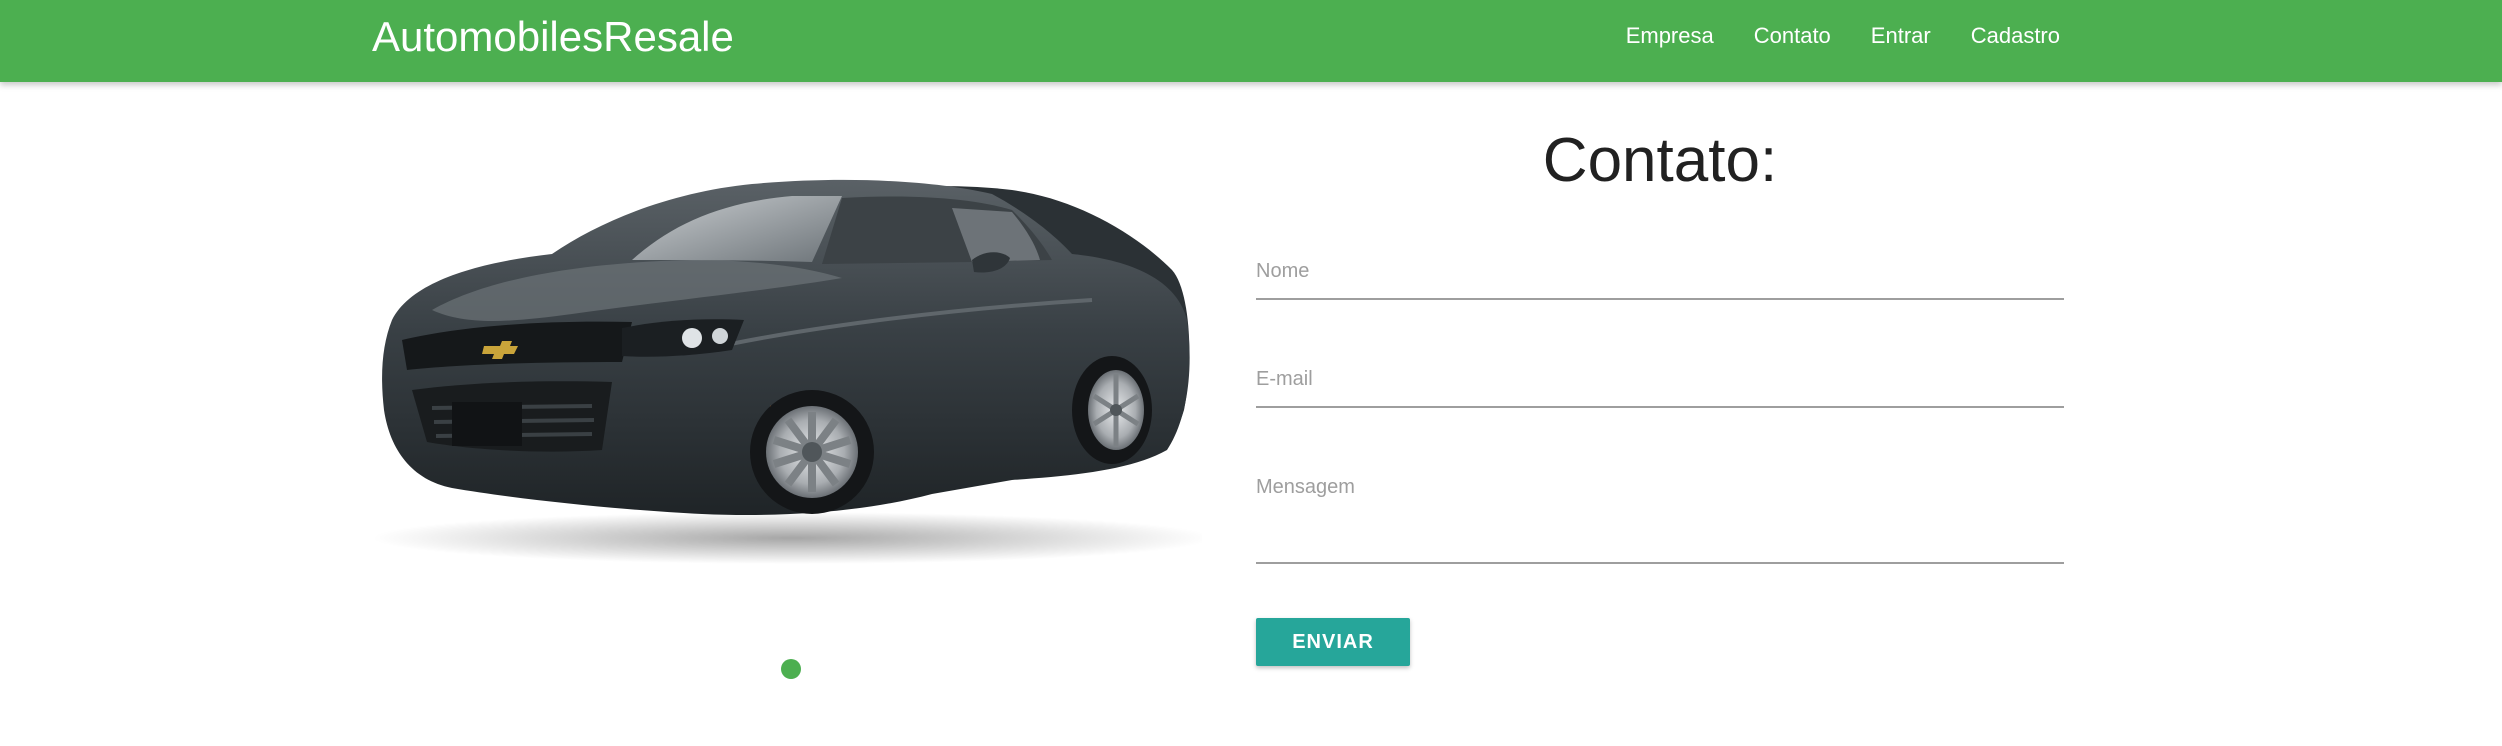 The width and height of the screenshot is (2502, 746). I want to click on email-field: E-mail, so click(1660, 387).